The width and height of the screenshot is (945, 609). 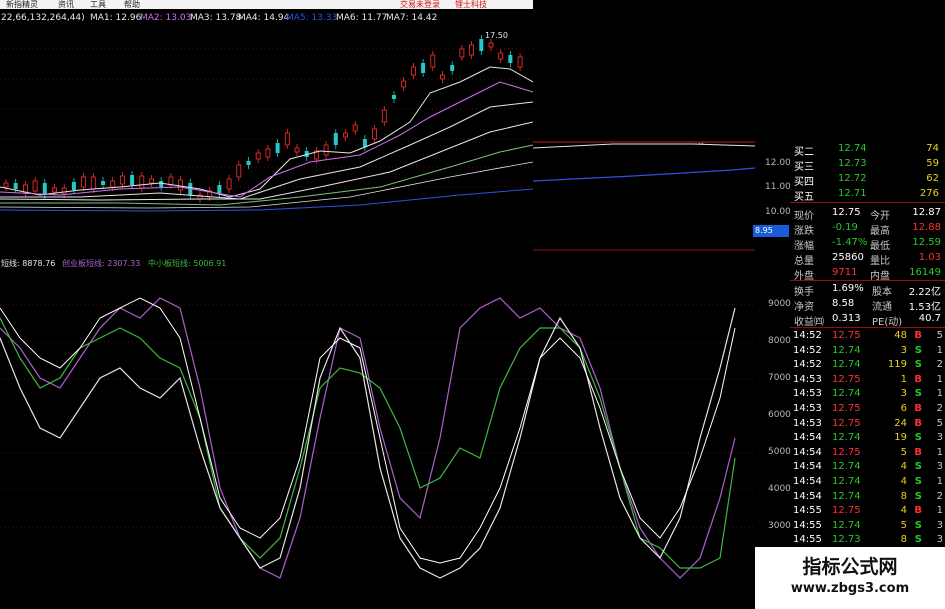 What do you see at coordinates (312, 18) in the screenshot?
I see `ma5-value: MA5: 13.33` at bounding box center [312, 18].